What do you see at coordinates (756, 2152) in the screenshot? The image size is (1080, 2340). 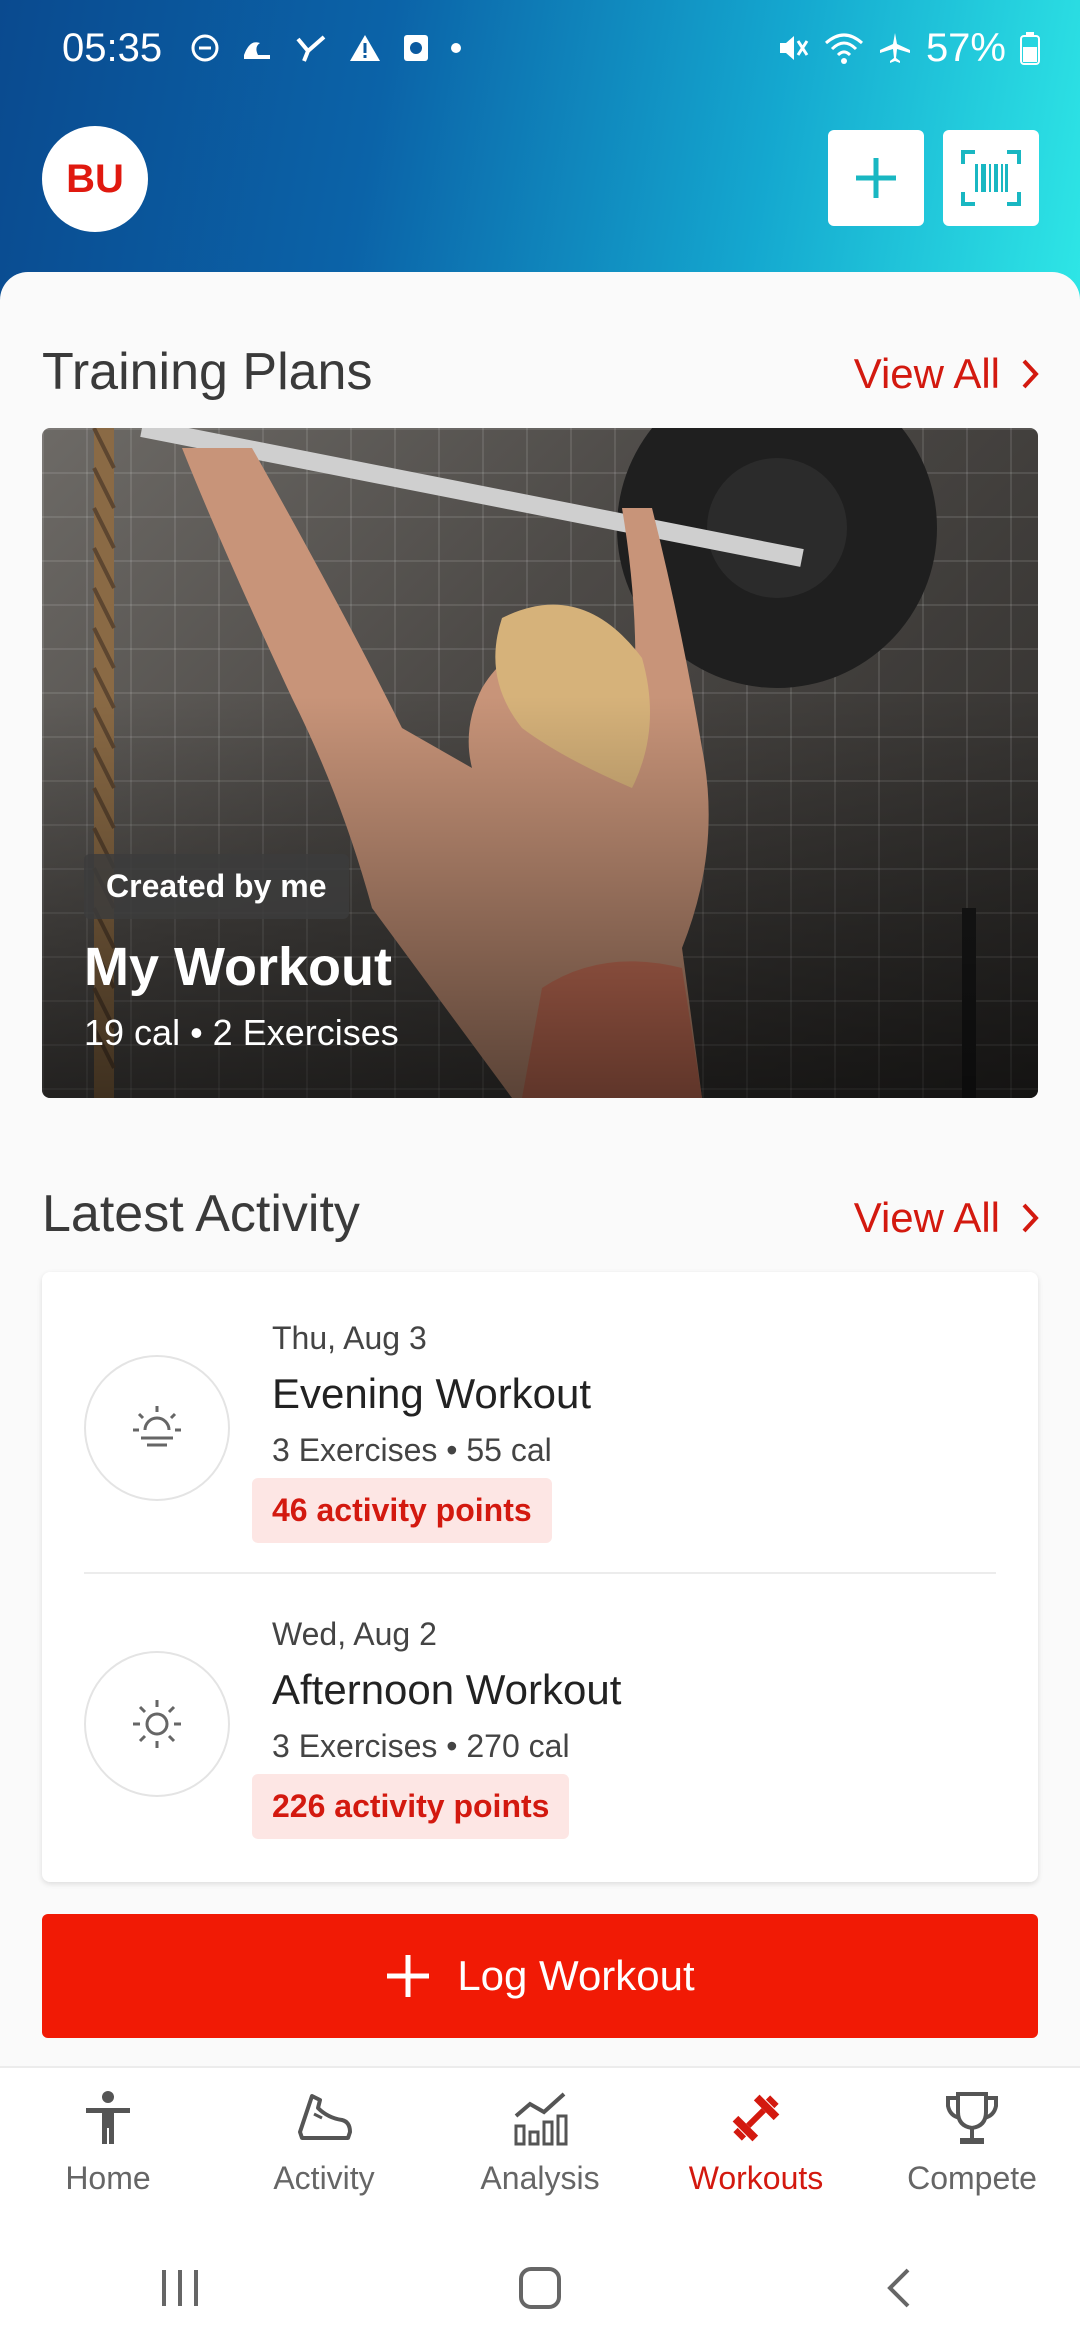 I see `nav-item-workouts: Workouts` at bounding box center [756, 2152].